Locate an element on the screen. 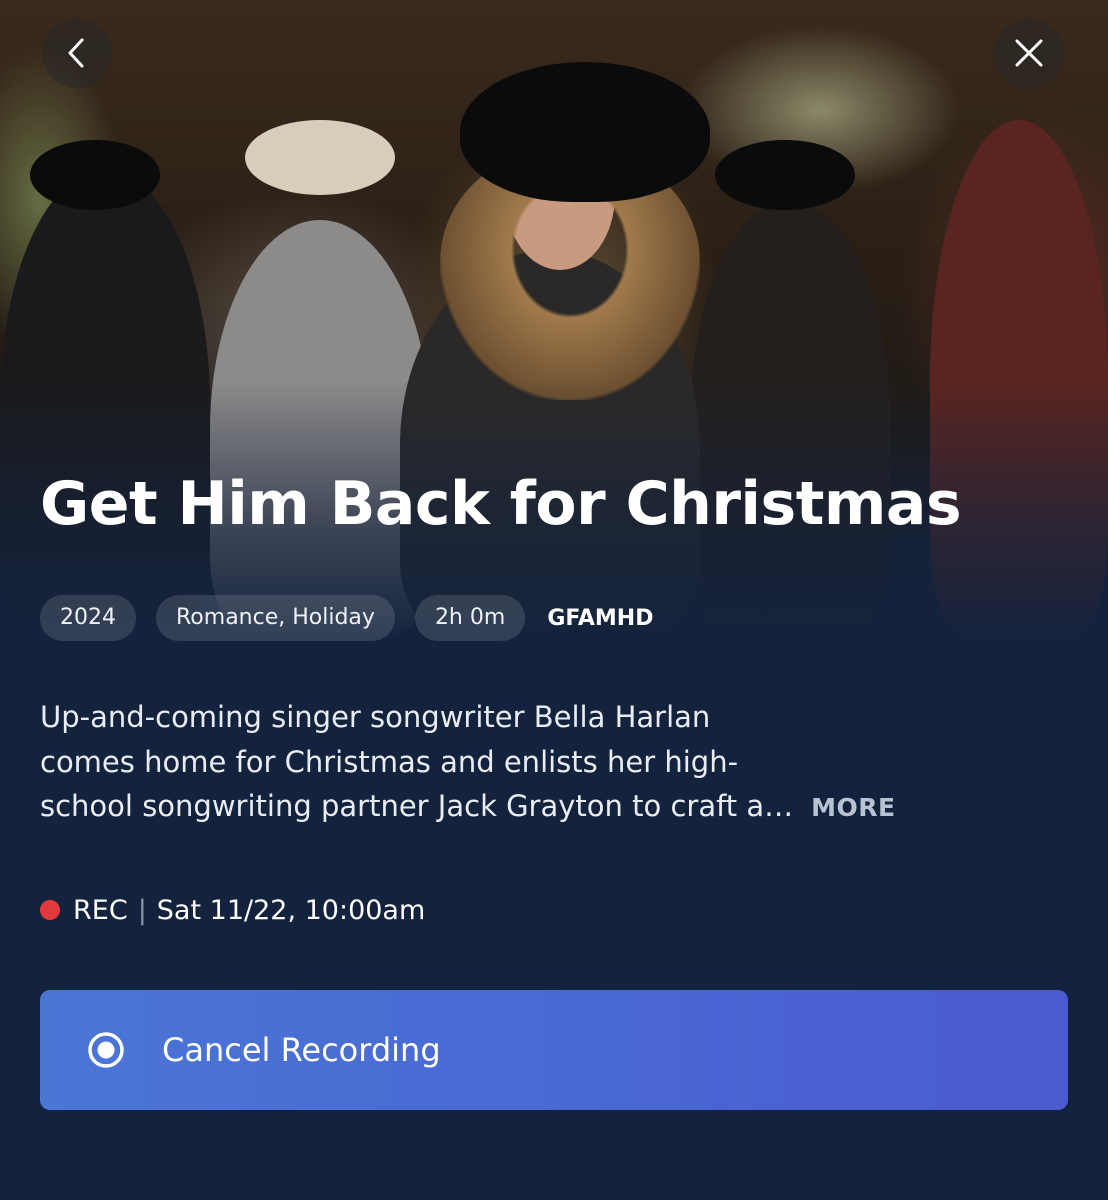 This screenshot has width=1108, height=1200. recording-label: REC is located at coordinates (100, 910).